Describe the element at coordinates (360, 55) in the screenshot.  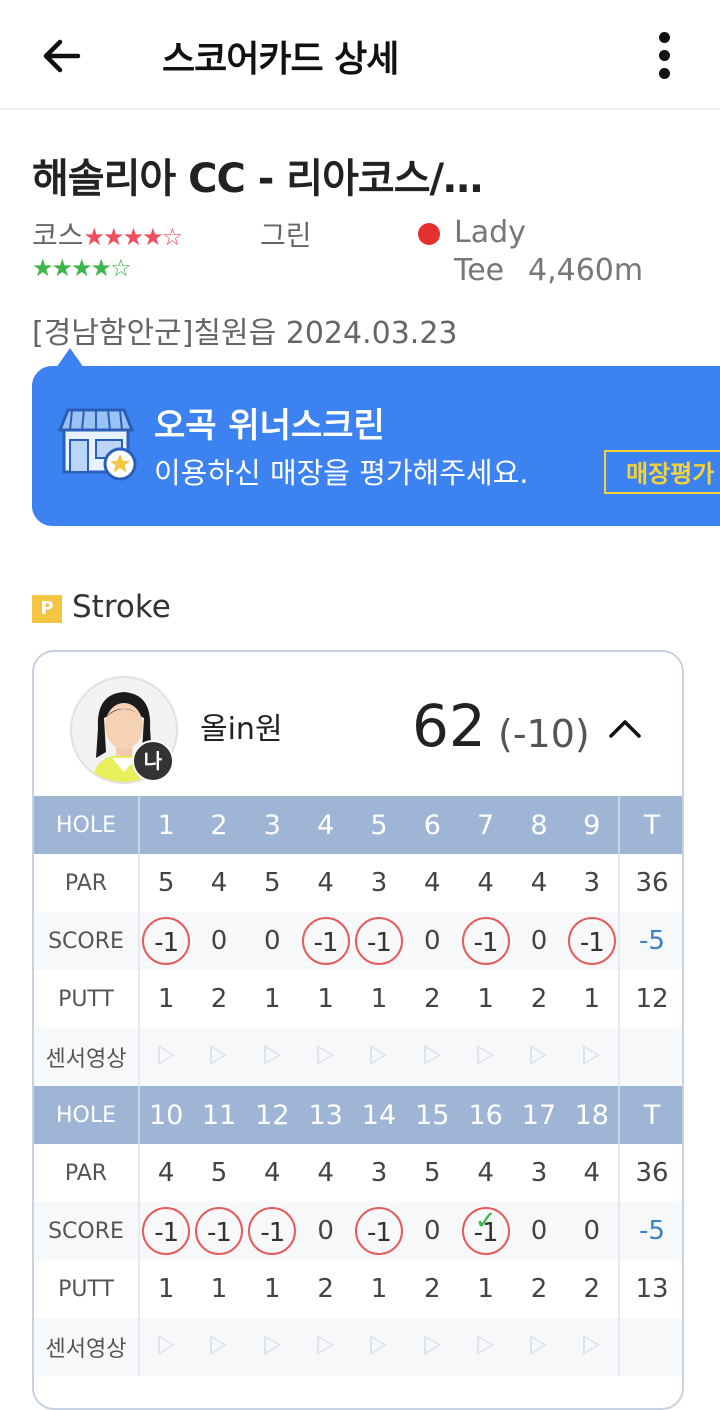
I see `top-app-bar: 스코어카드 상세` at that location.